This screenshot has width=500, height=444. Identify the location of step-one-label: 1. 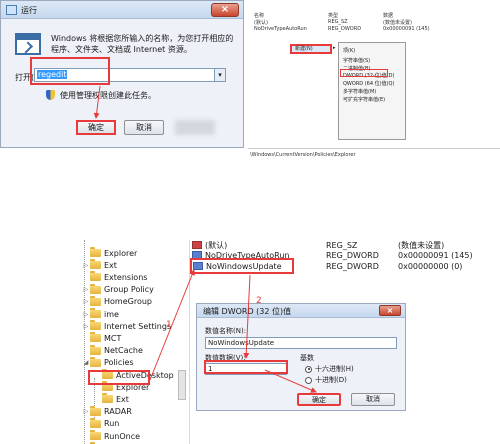
(169, 325).